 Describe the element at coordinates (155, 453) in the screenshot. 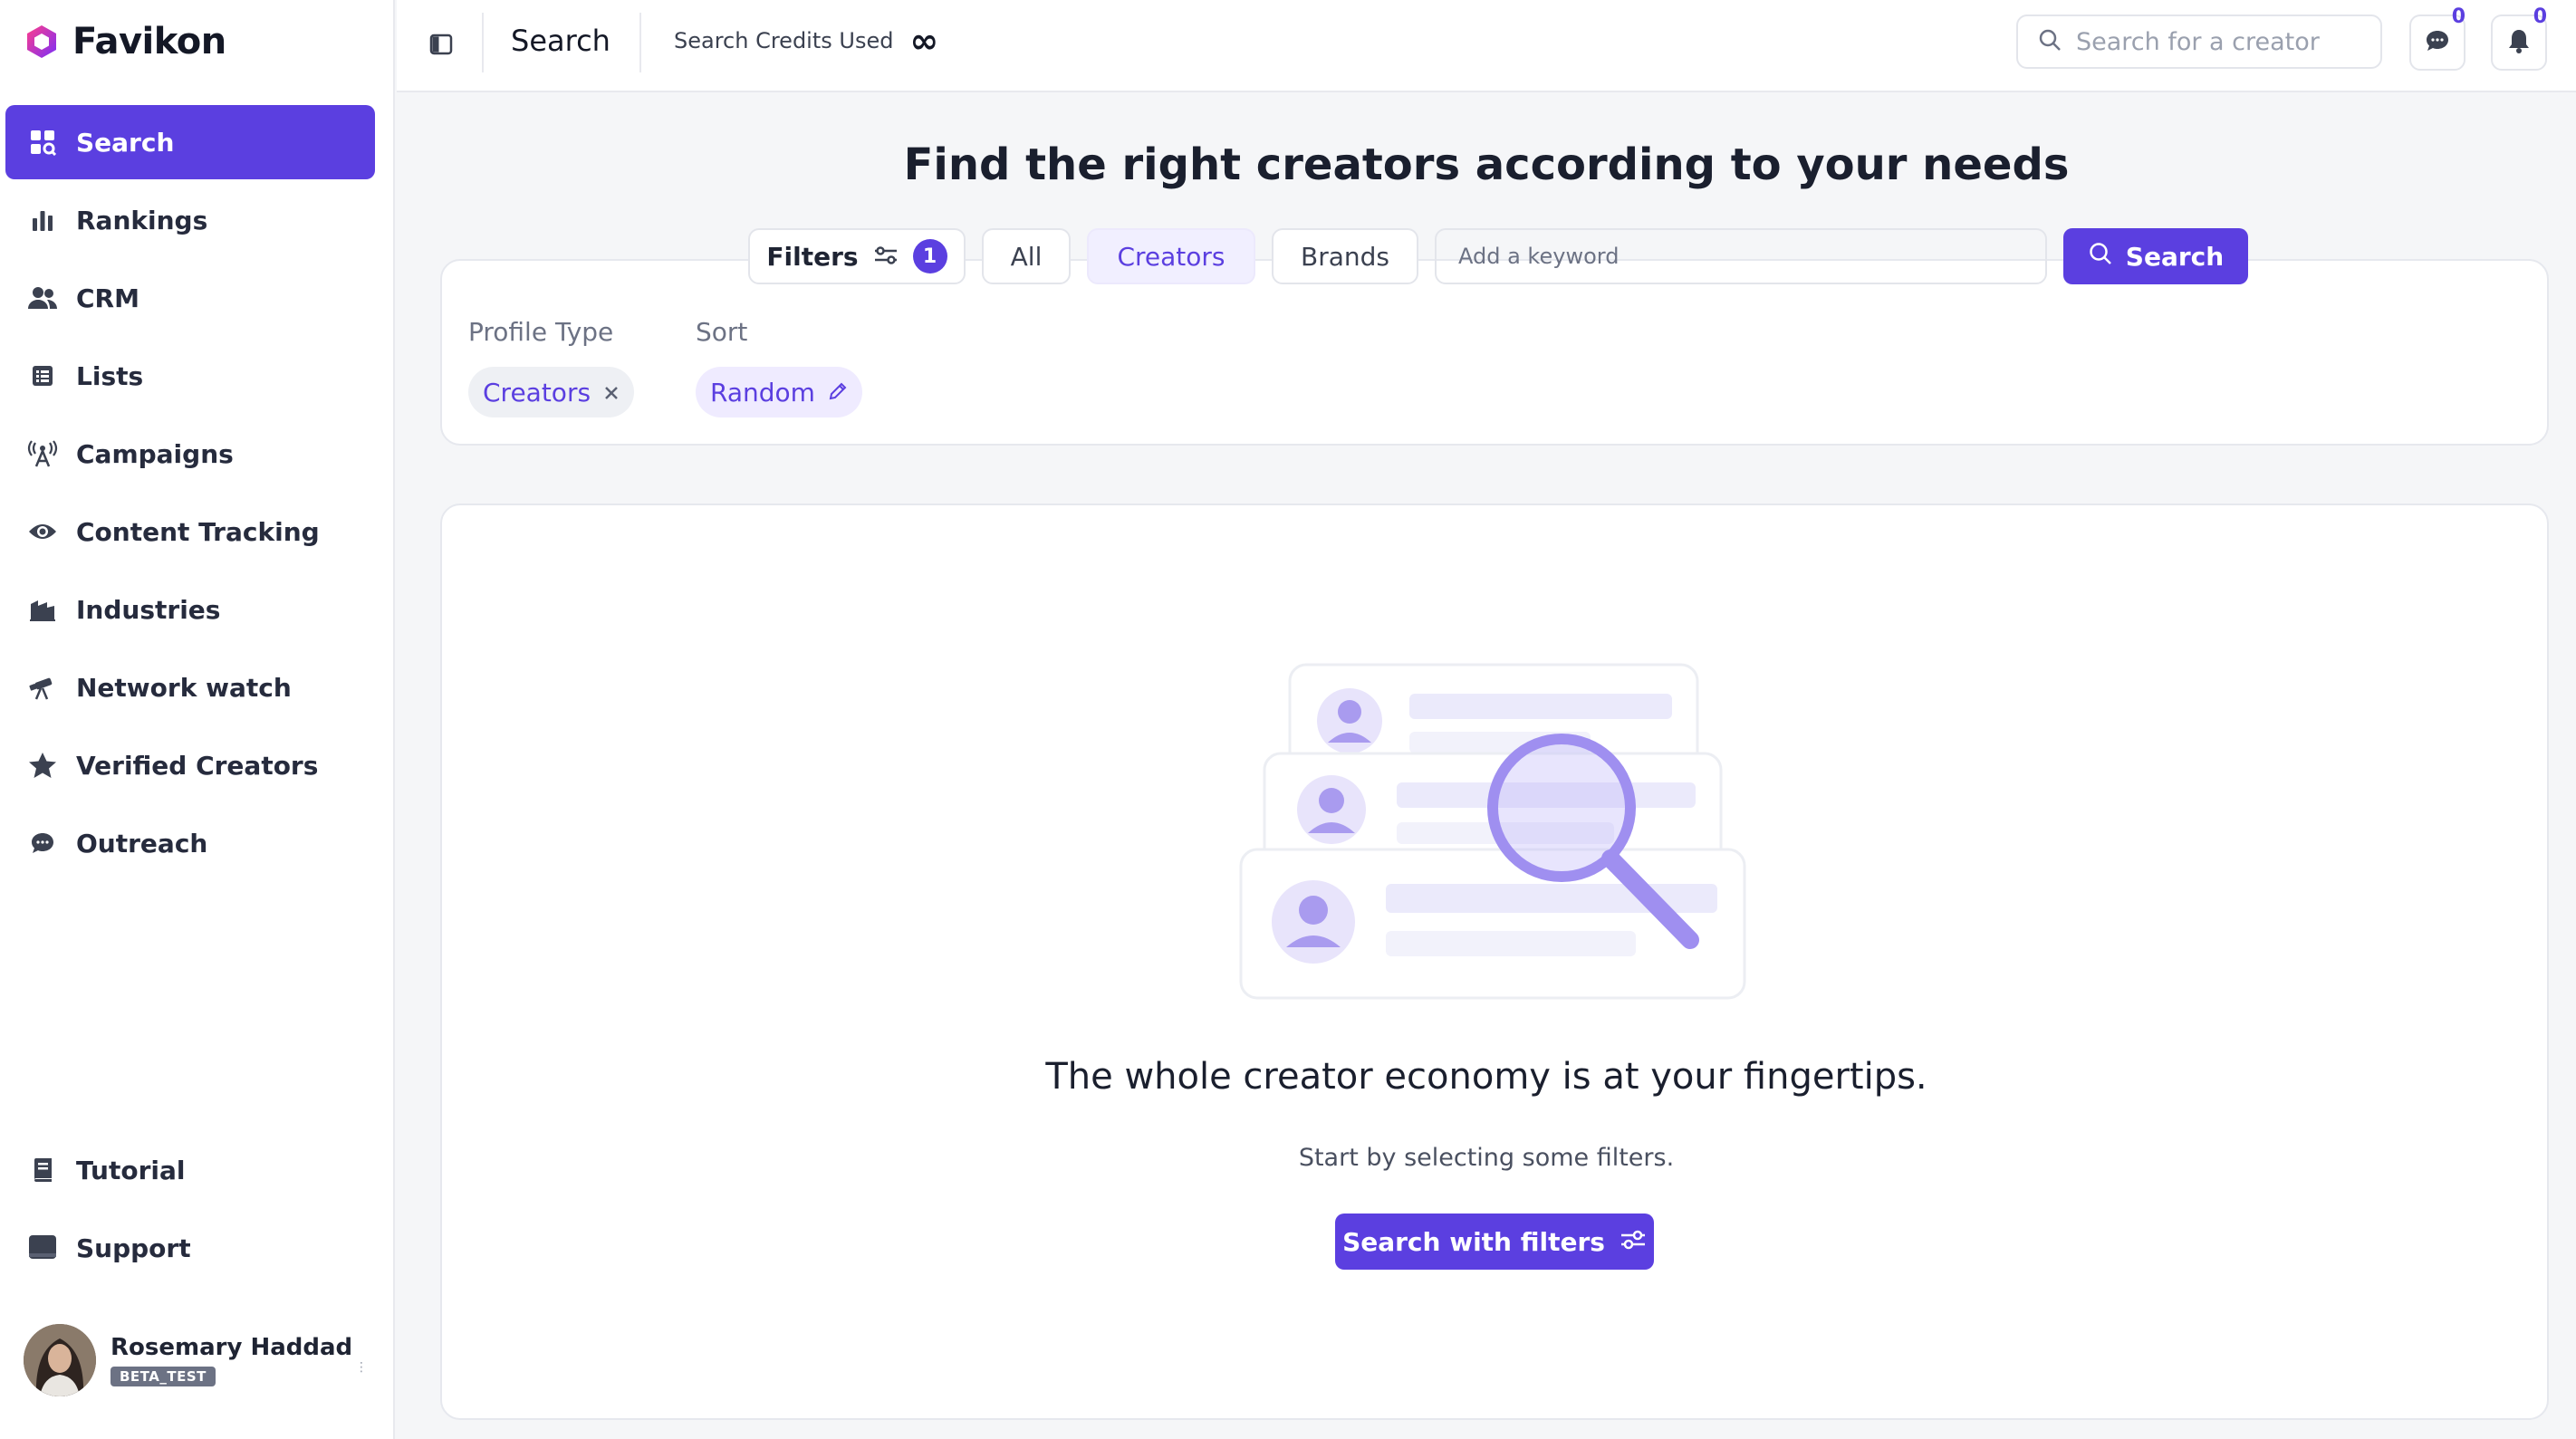

I see `sidebar-item-label: Campaigns` at that location.